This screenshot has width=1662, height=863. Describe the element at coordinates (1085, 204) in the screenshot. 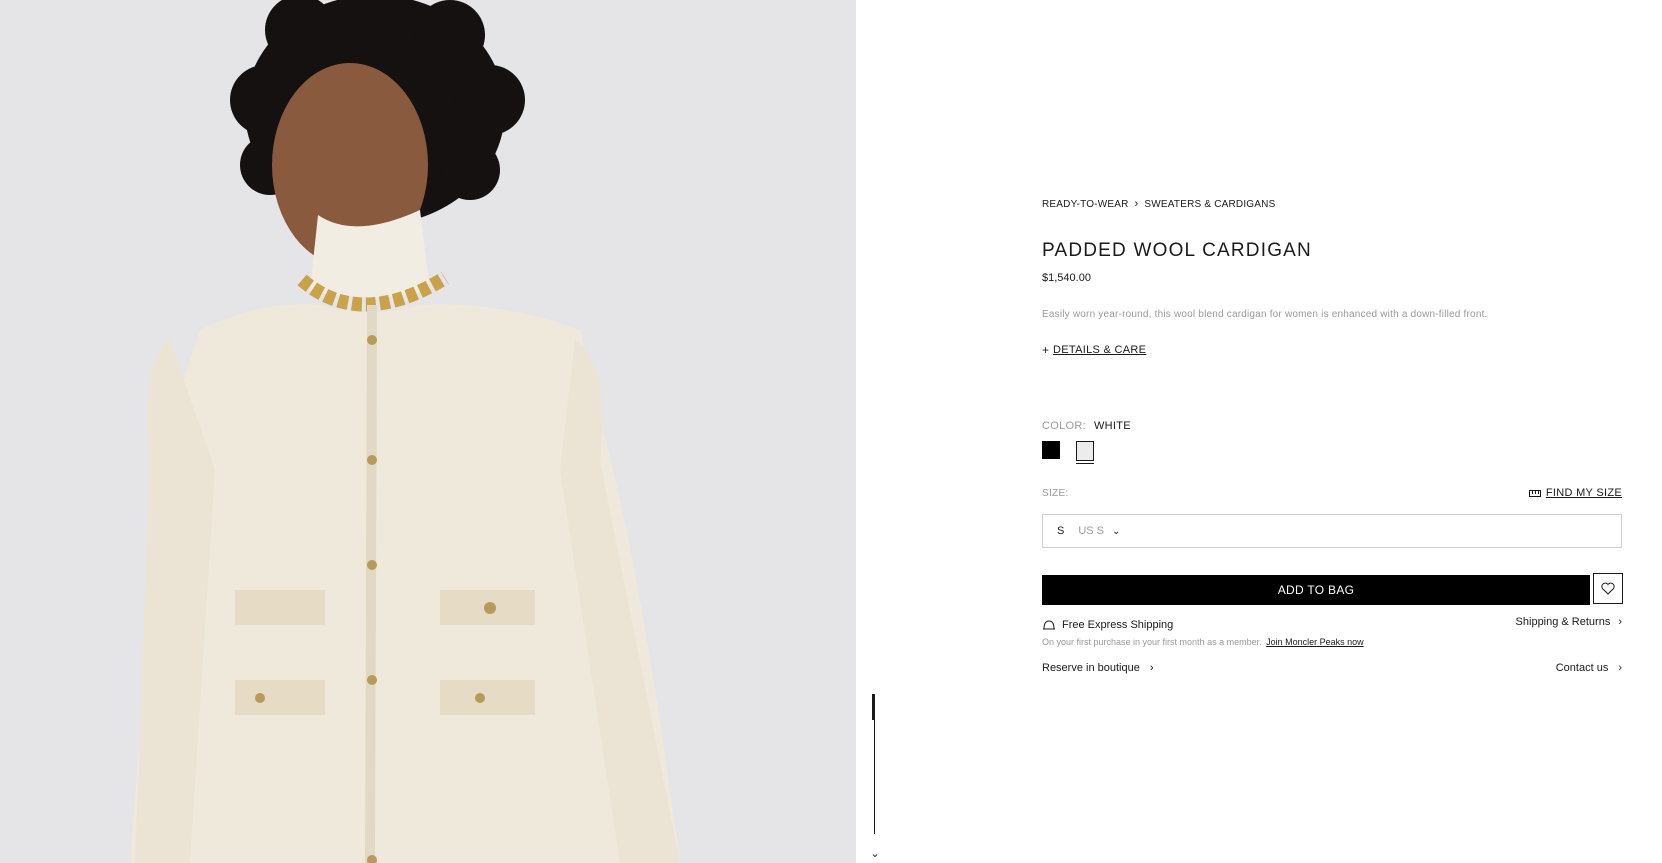

I see `breadcrumb-item-ready-to-wear: READY-TO-WEAR` at that location.